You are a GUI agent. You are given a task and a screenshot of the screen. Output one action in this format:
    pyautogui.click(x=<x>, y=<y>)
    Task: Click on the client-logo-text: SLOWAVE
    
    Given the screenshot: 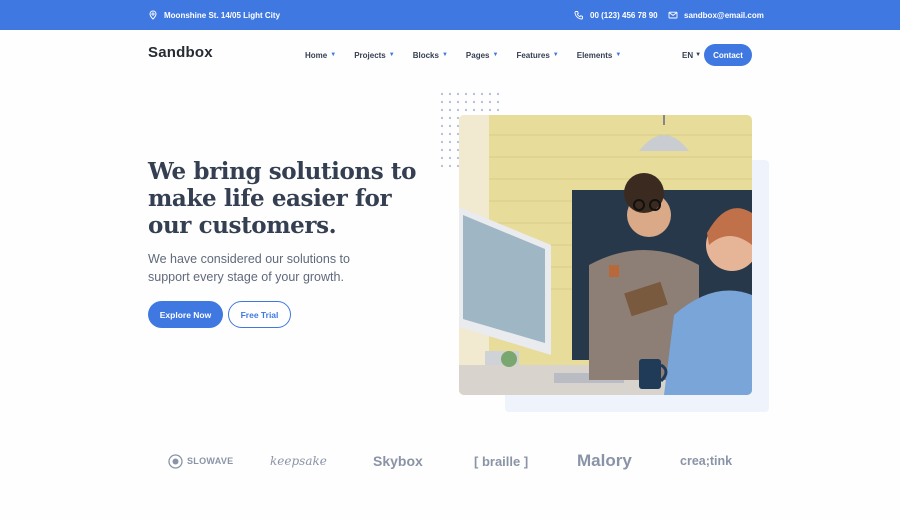 What is the action you would take?
    pyautogui.click(x=210, y=461)
    